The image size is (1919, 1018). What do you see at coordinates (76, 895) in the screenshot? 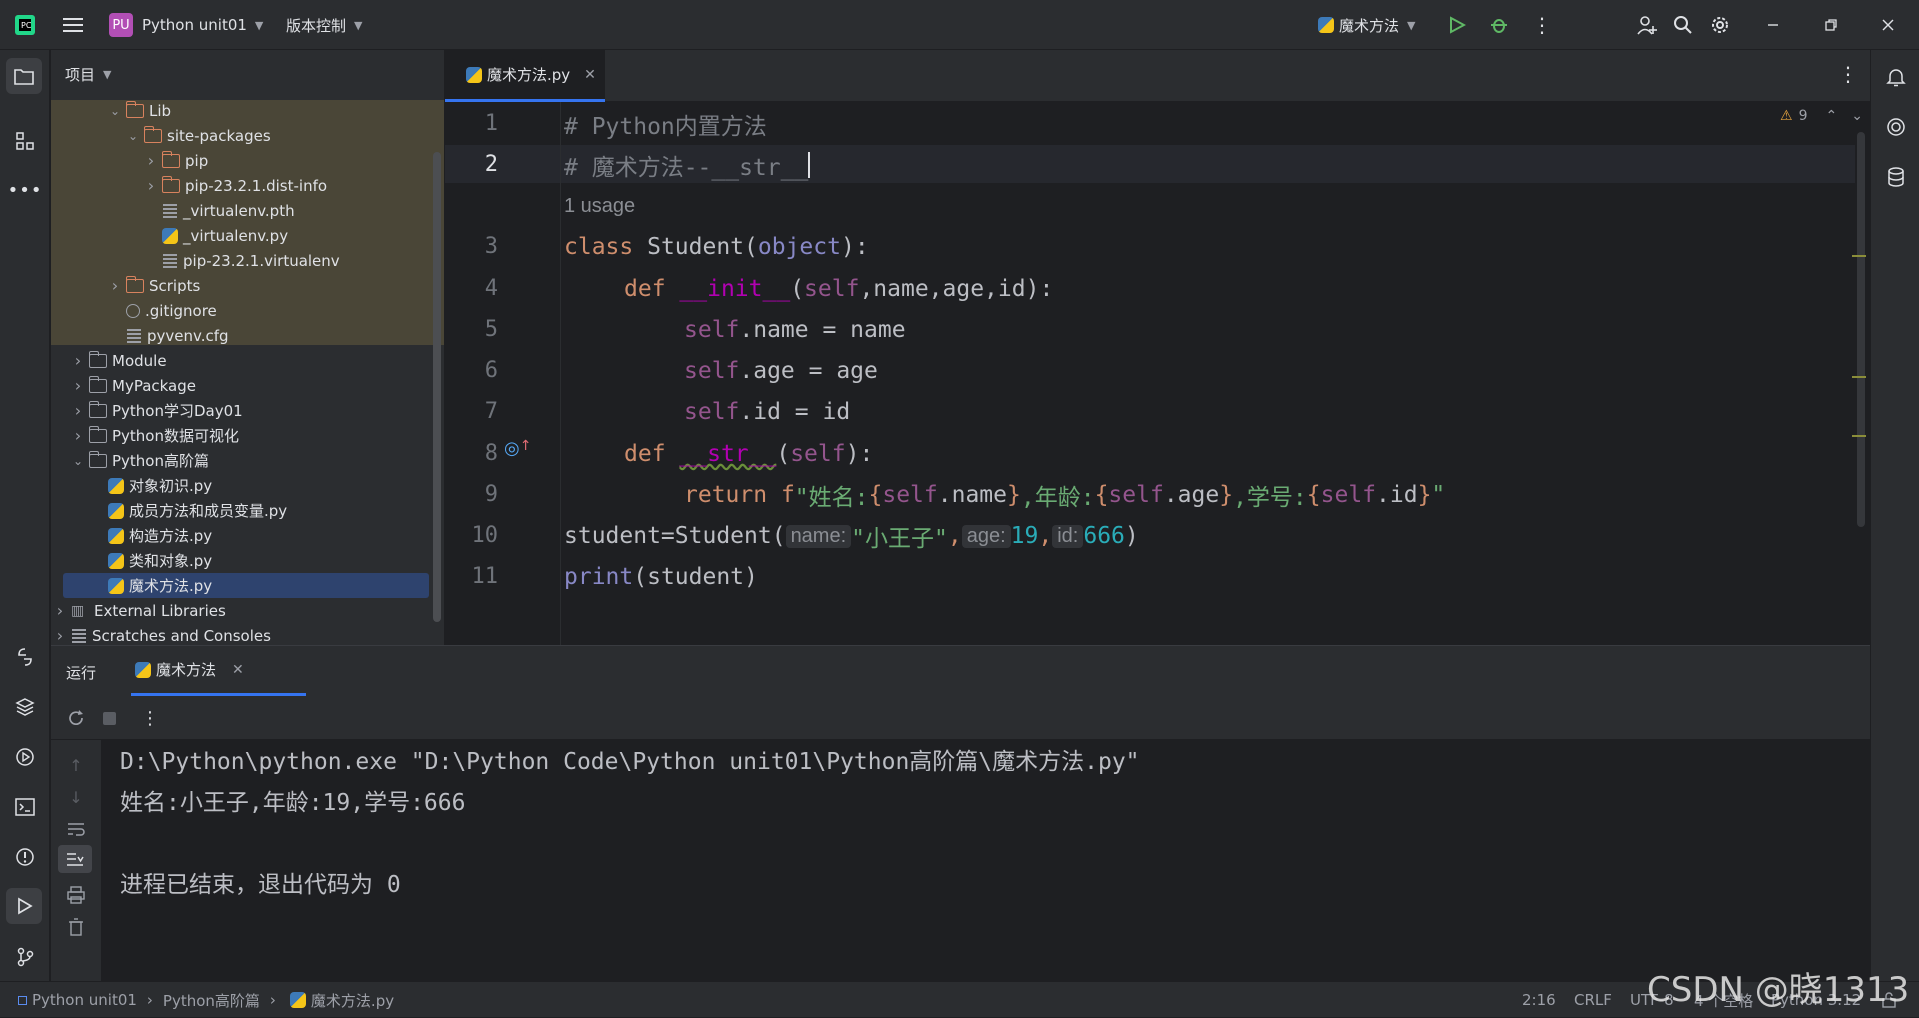
I see `print-icon` at bounding box center [76, 895].